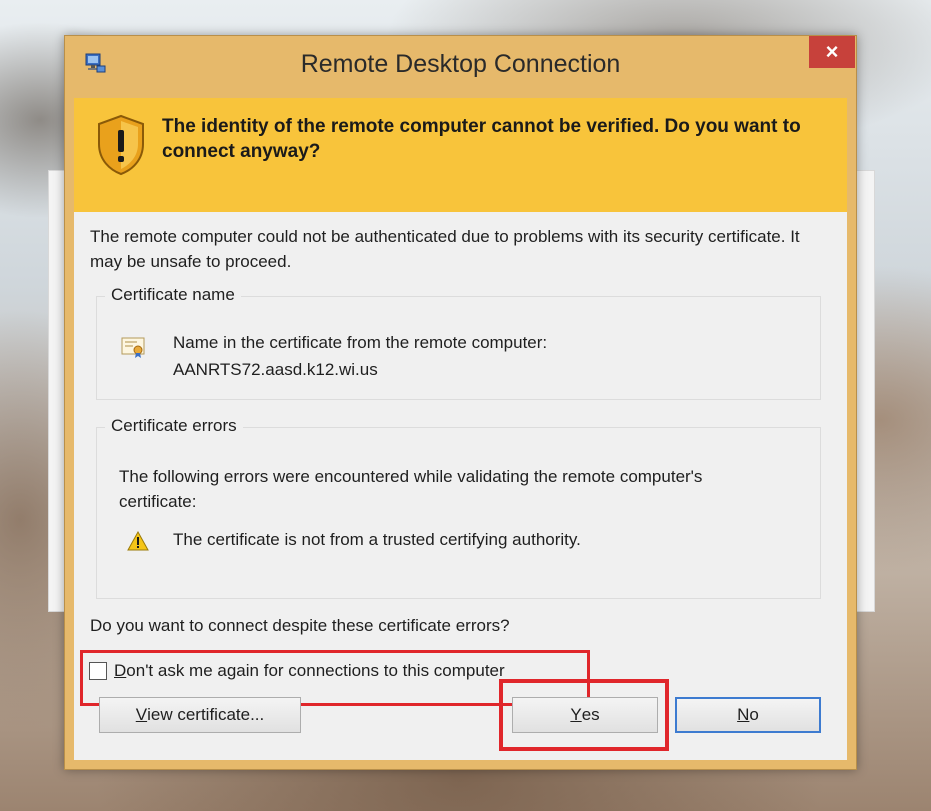 The image size is (931, 811). What do you see at coordinates (138, 541) in the screenshot?
I see `warning-triangle-icon` at bounding box center [138, 541].